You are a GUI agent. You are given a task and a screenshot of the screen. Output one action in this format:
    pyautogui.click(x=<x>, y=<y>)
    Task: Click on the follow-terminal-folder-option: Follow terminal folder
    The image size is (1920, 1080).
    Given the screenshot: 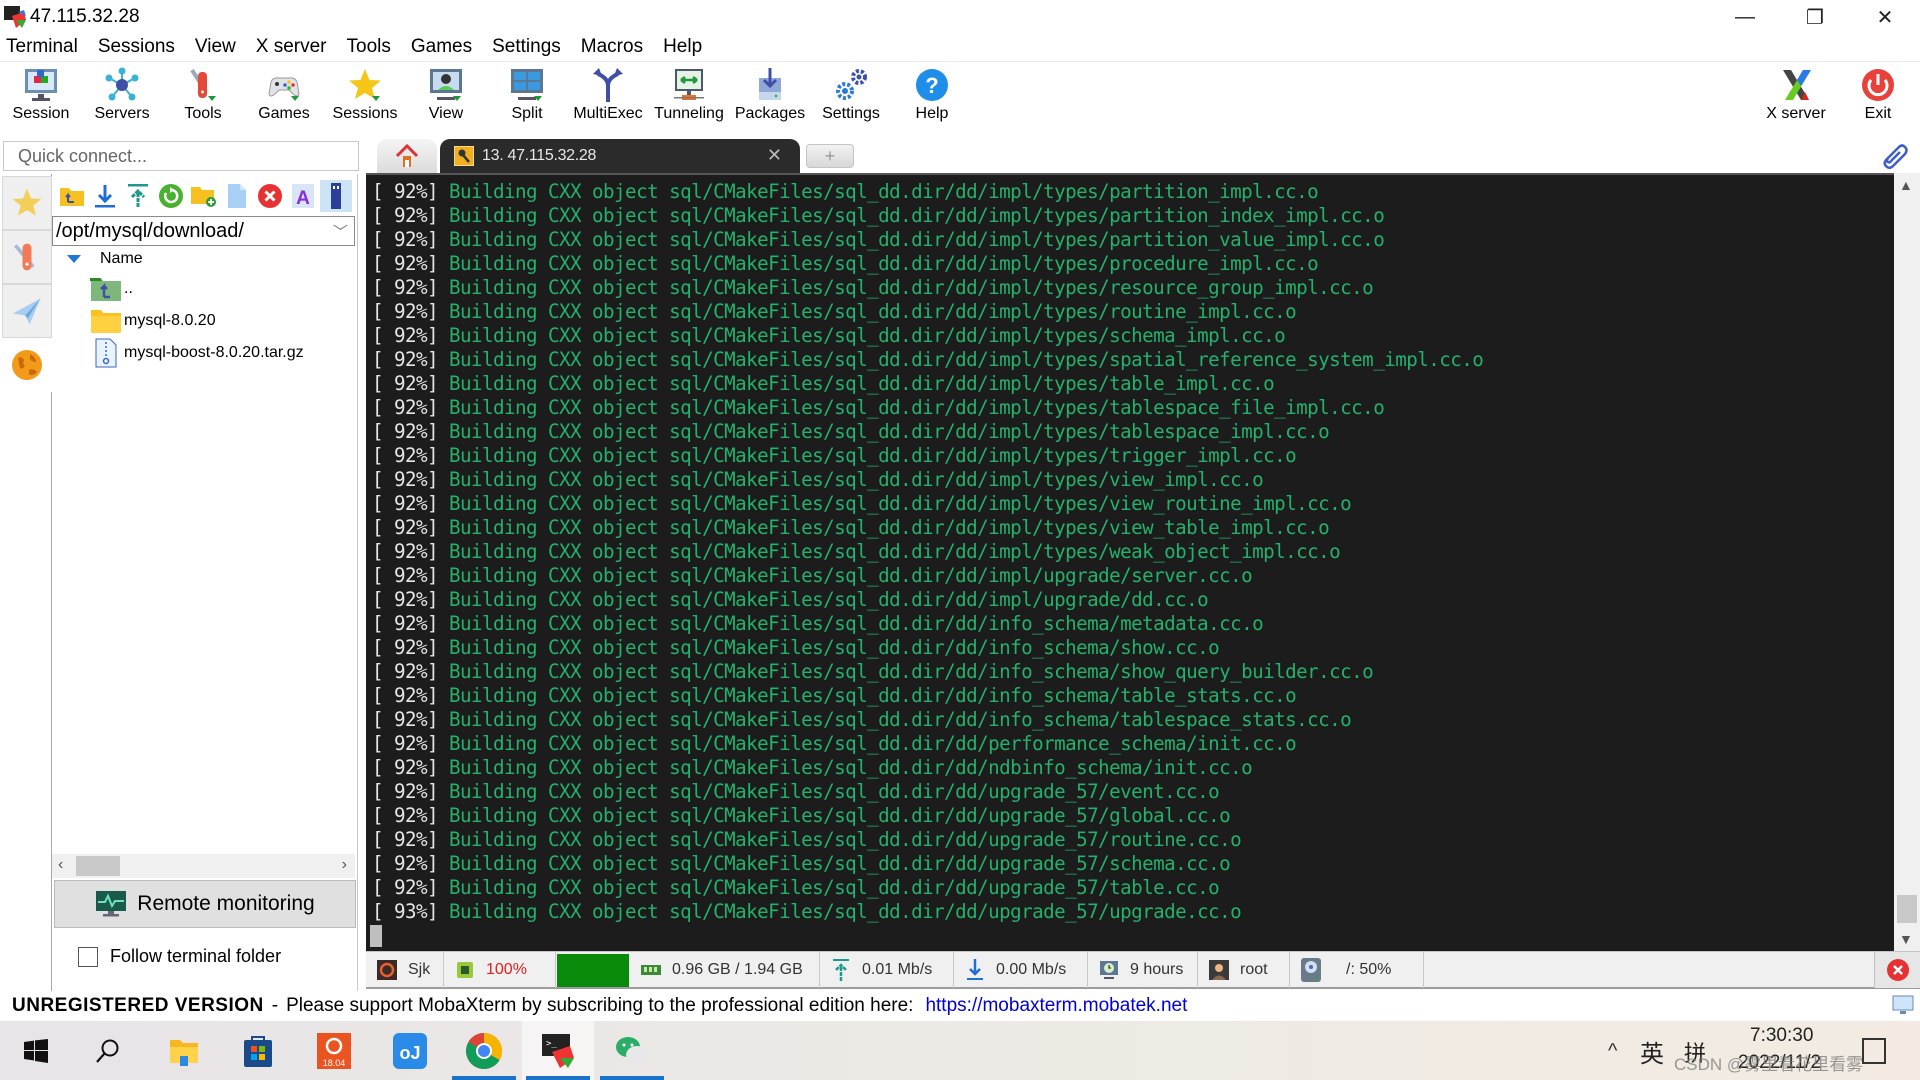 What is the action you would take?
    pyautogui.click(x=179, y=956)
    